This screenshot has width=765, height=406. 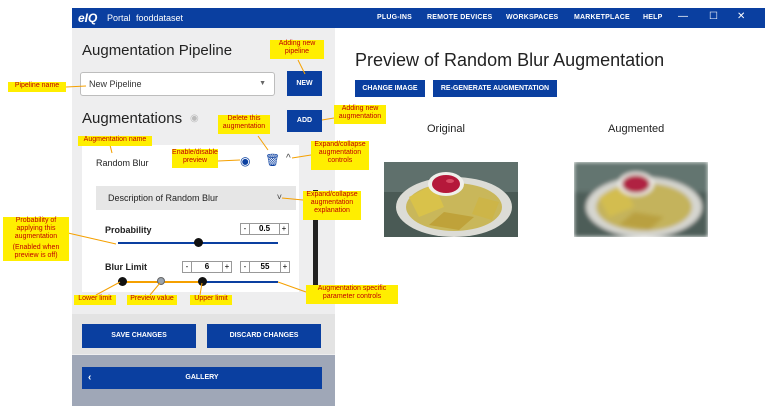 I want to click on augmentations-title: Augmentations, so click(x=132, y=118).